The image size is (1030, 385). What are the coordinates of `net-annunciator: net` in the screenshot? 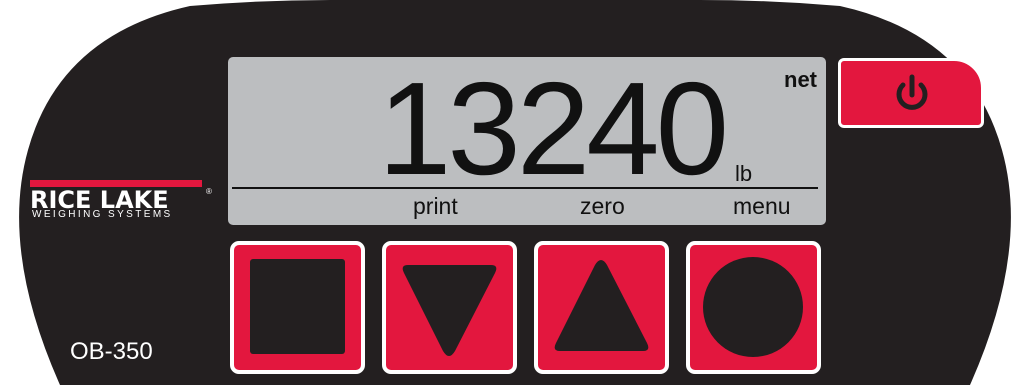 It's located at (800, 79).